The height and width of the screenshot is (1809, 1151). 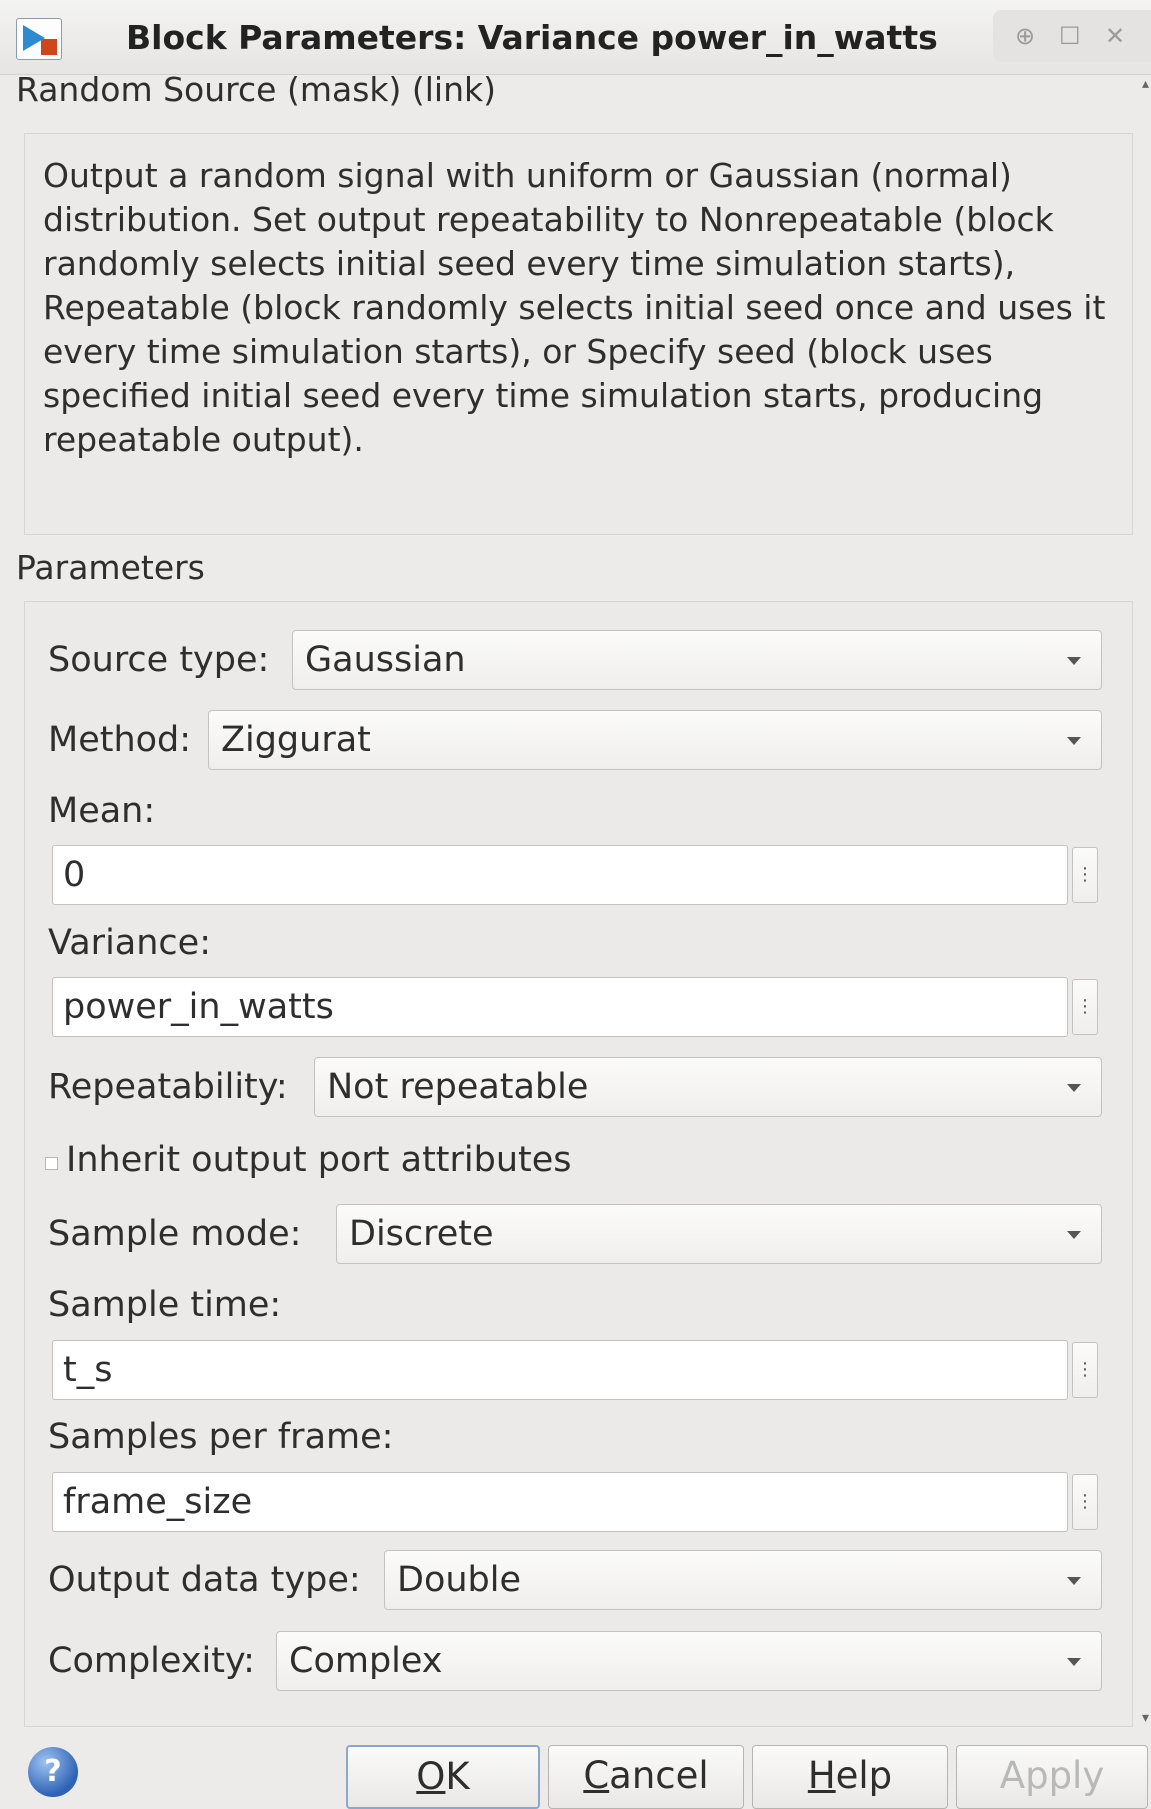 I want to click on repeatability-value: Not repeatable, so click(x=458, y=1087).